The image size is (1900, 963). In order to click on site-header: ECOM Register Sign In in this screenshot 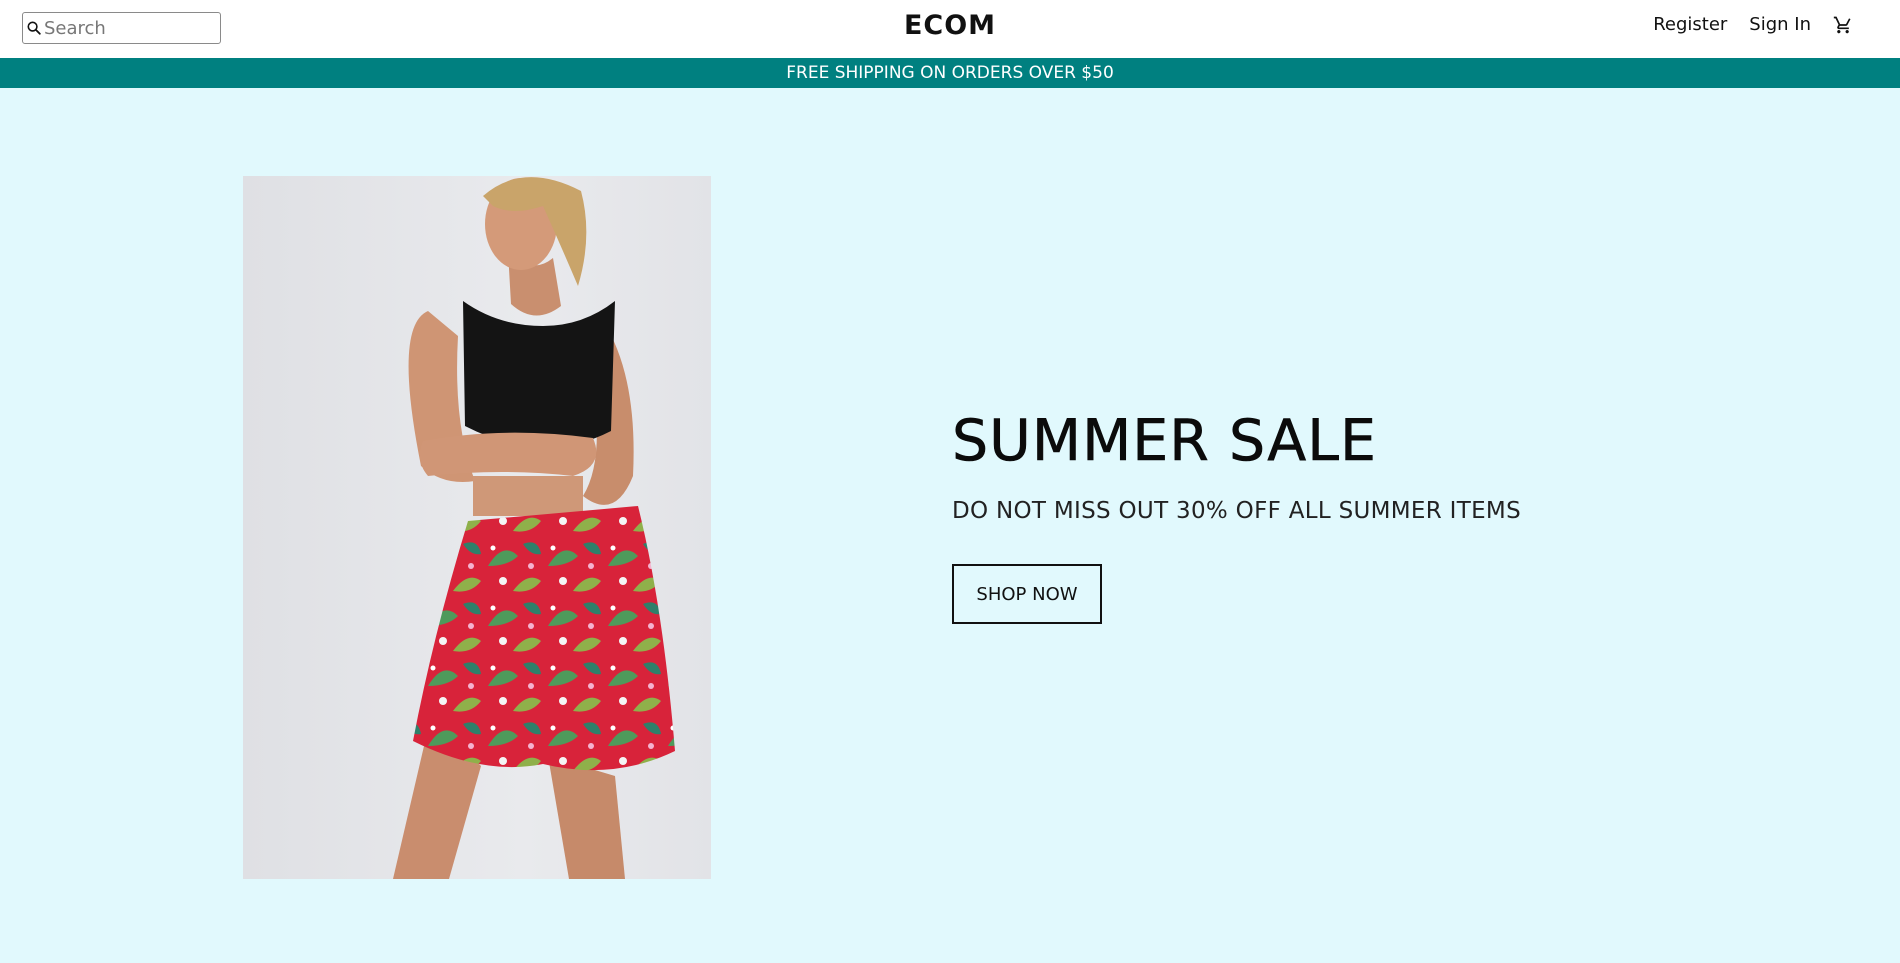, I will do `click(950, 29)`.